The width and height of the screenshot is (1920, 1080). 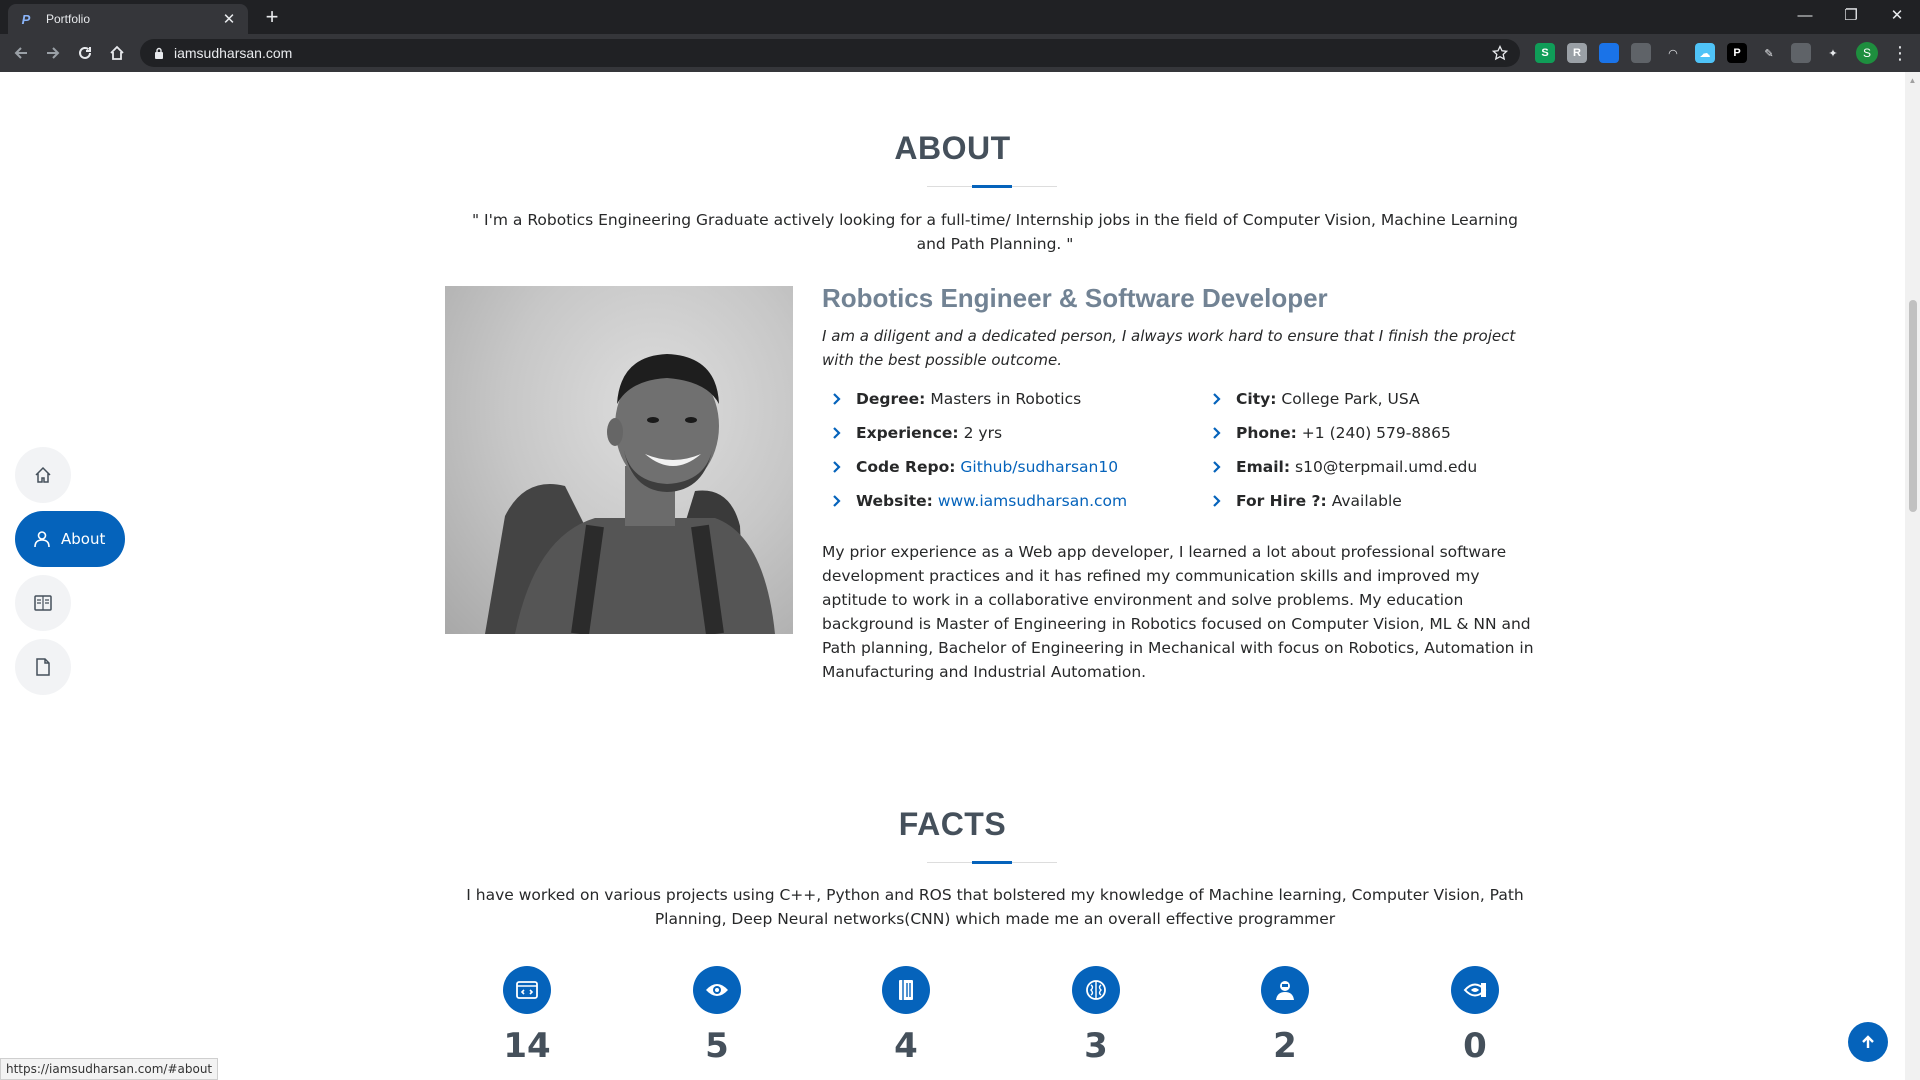 I want to click on link-status-bar: https://iamsudharsan.com/#about, so click(x=109, y=1069).